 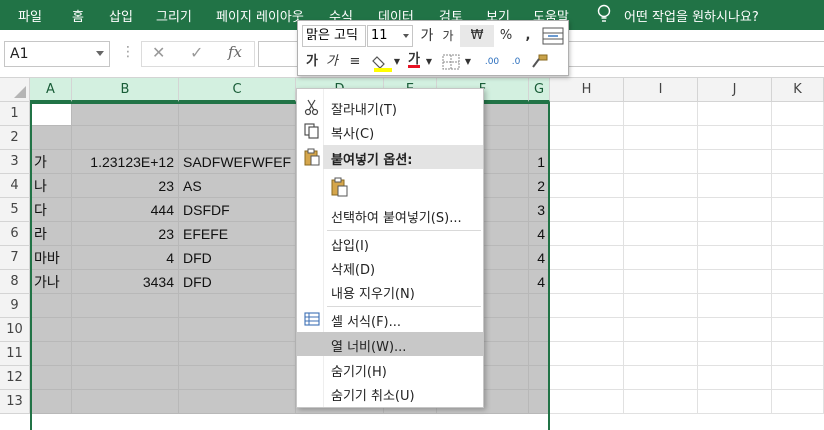 I want to click on cell-c6: EFEFE, so click(x=237, y=234).